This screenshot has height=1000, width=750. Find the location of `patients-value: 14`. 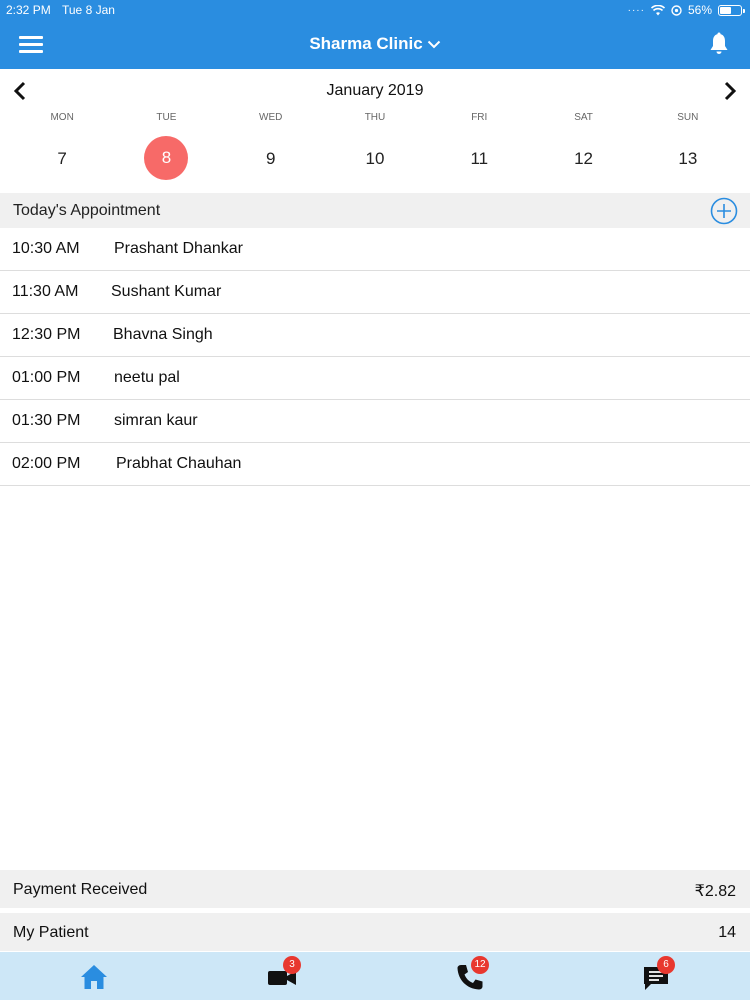

patients-value: 14 is located at coordinates (727, 932).